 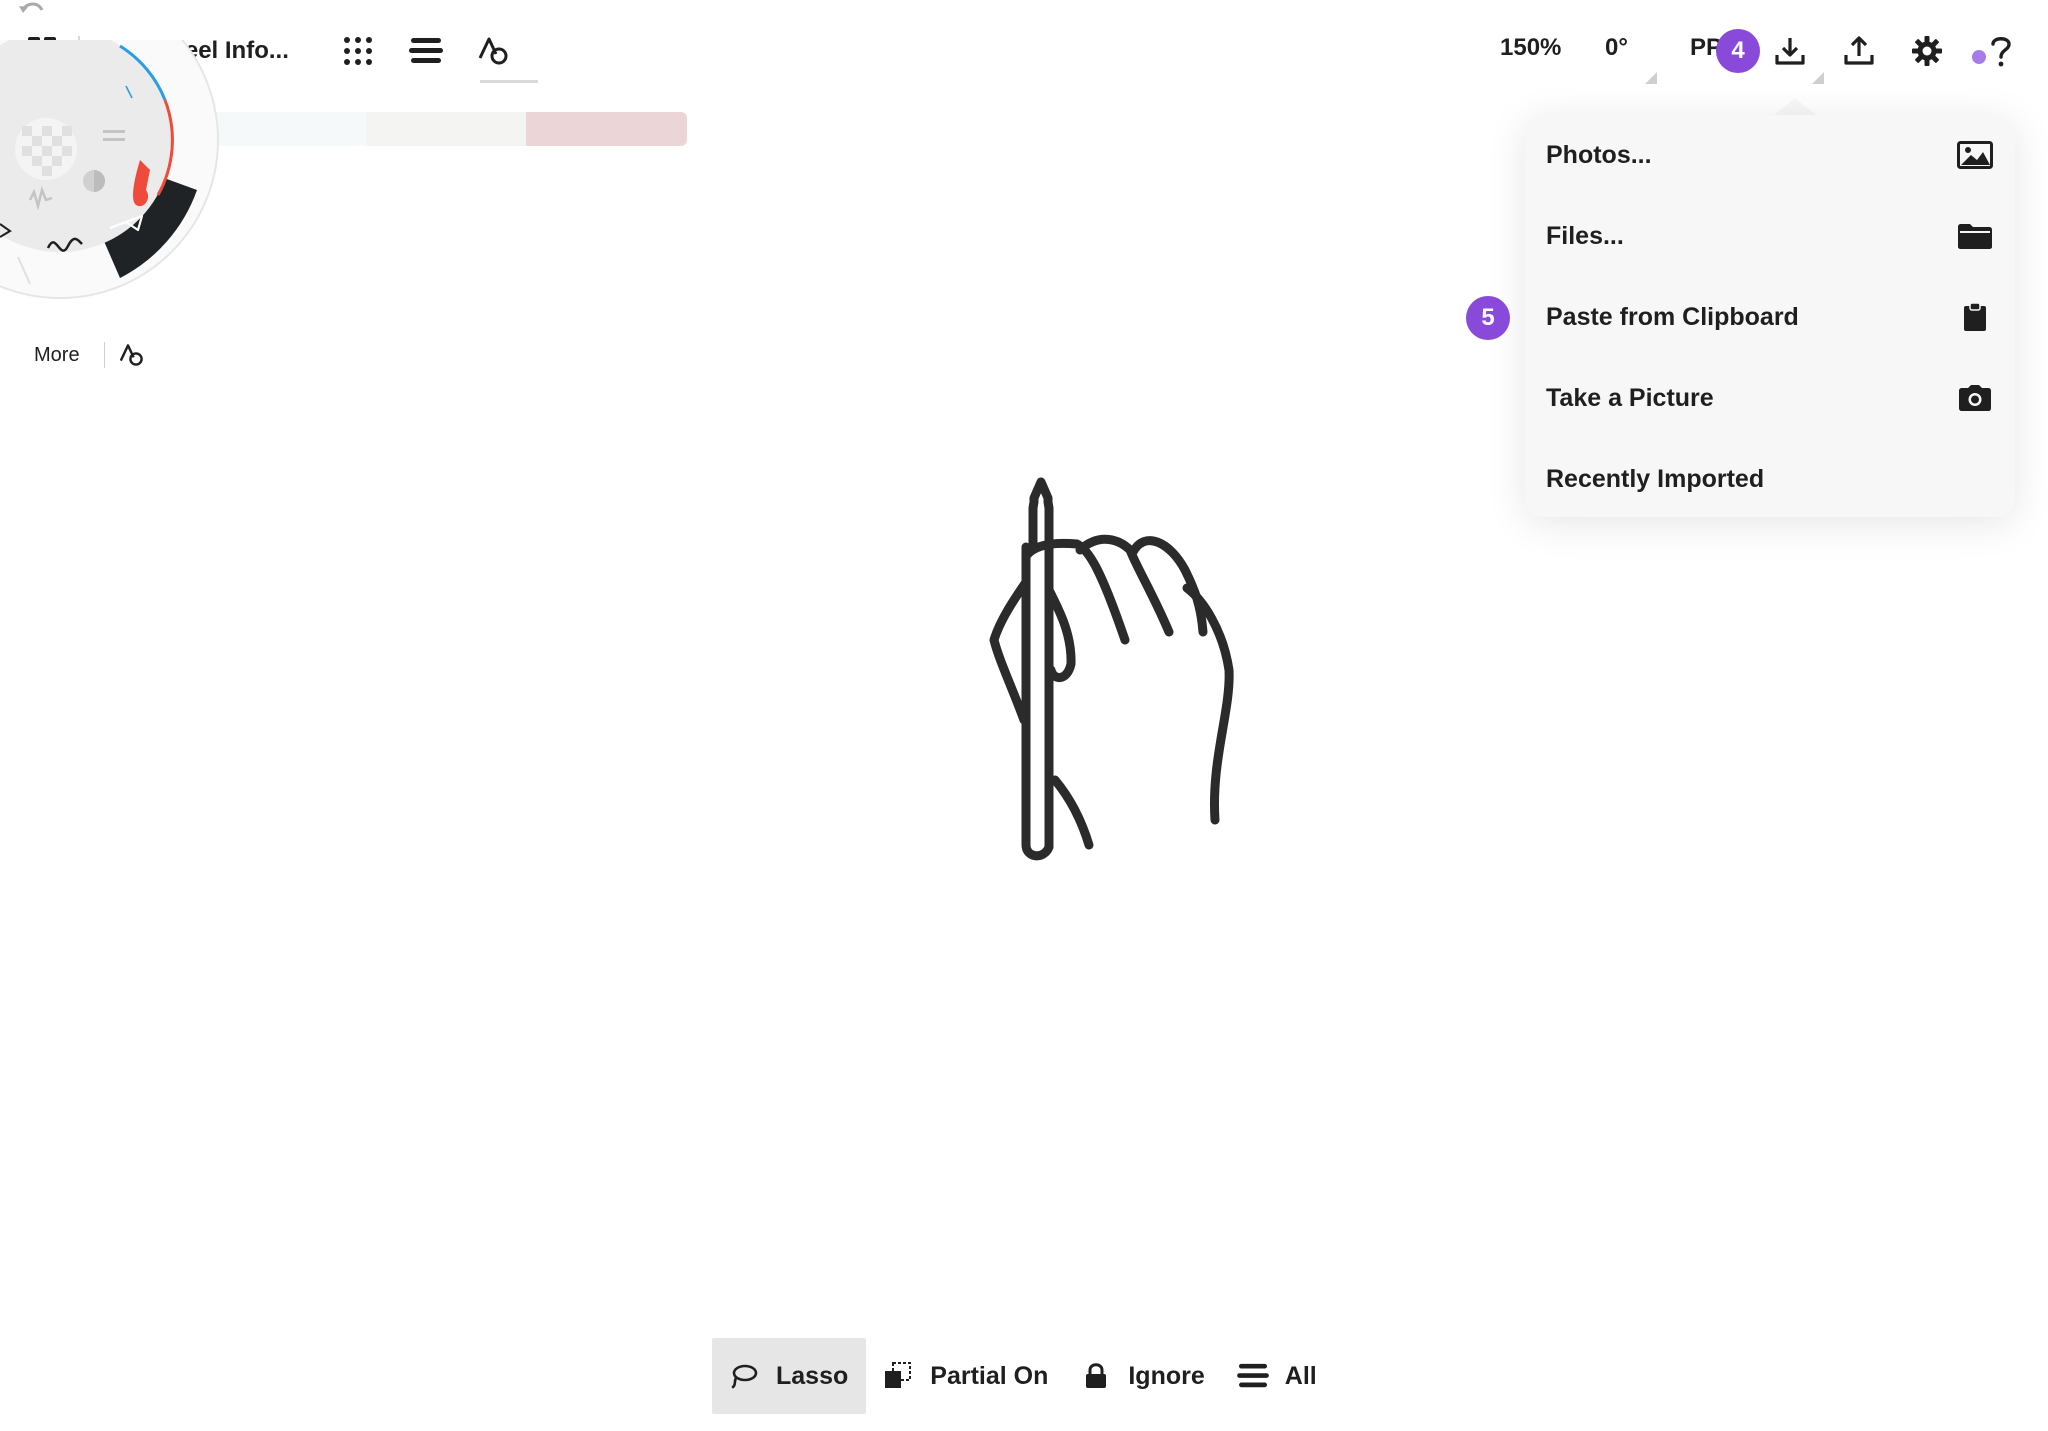 I want to click on ignore-button: Ignore, so click(x=1142, y=1376).